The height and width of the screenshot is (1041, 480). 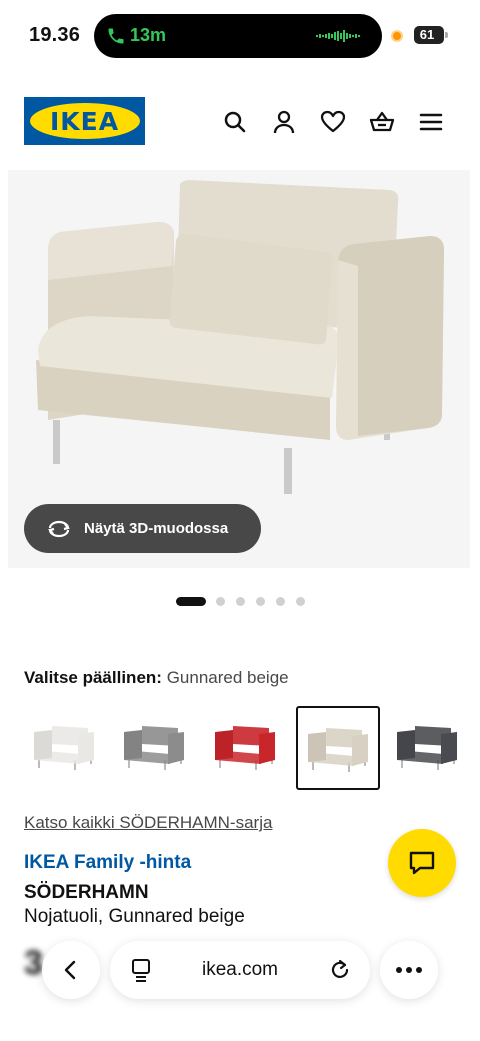 What do you see at coordinates (235, 122) in the screenshot?
I see `search-icon` at bounding box center [235, 122].